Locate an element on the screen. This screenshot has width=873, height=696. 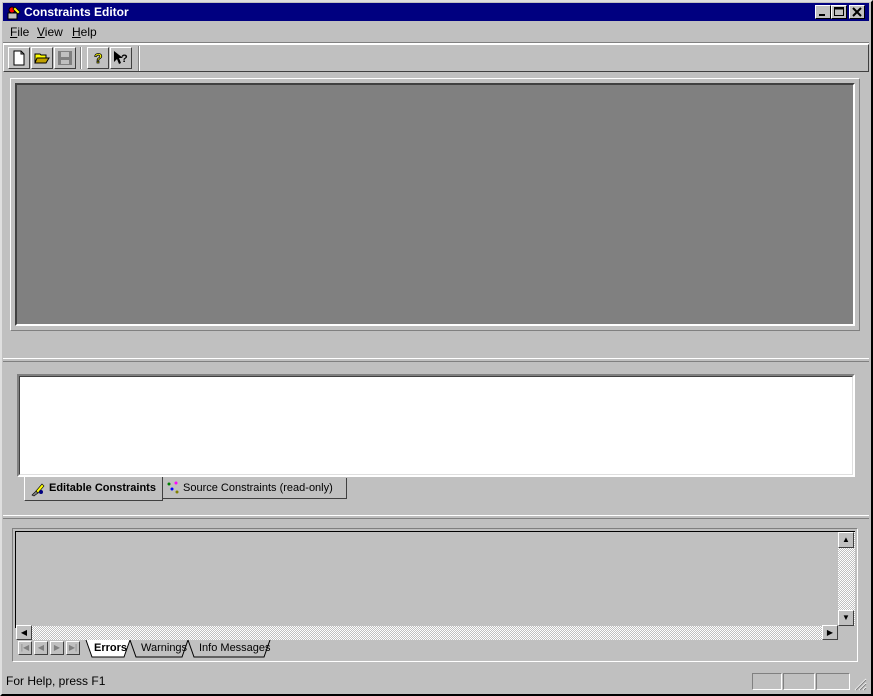
editable-constraints-icon is located at coordinates (38, 490).